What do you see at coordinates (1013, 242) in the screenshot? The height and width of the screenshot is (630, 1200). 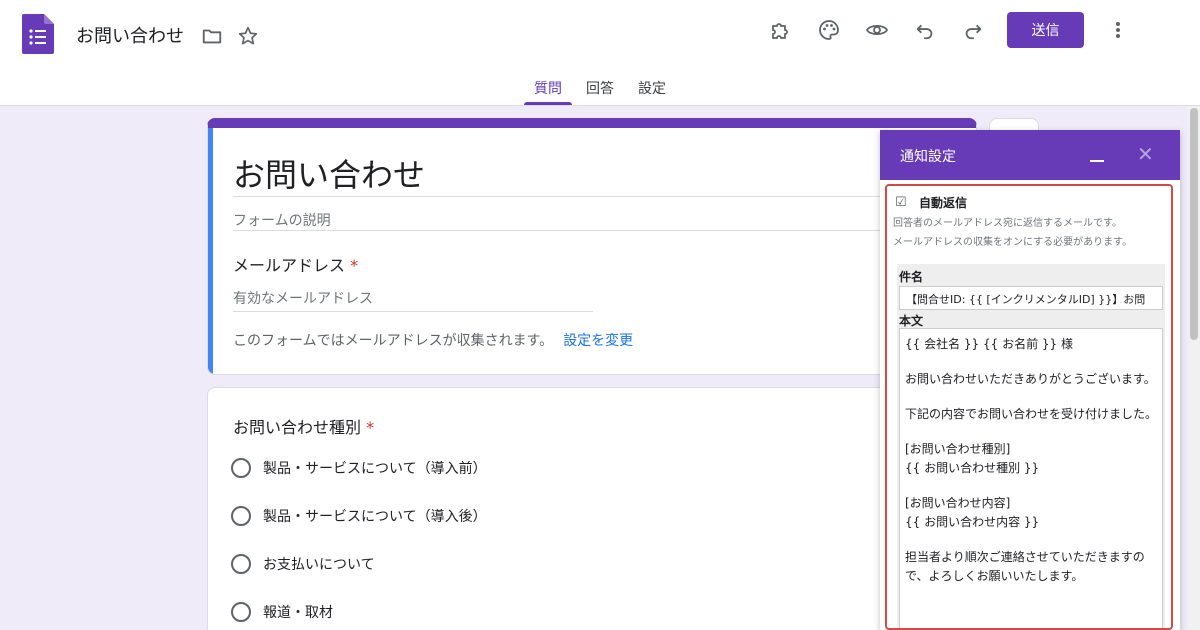 I see `auto-reply-hint: メールアドレスの収集をオンにする必要があります。` at bounding box center [1013, 242].